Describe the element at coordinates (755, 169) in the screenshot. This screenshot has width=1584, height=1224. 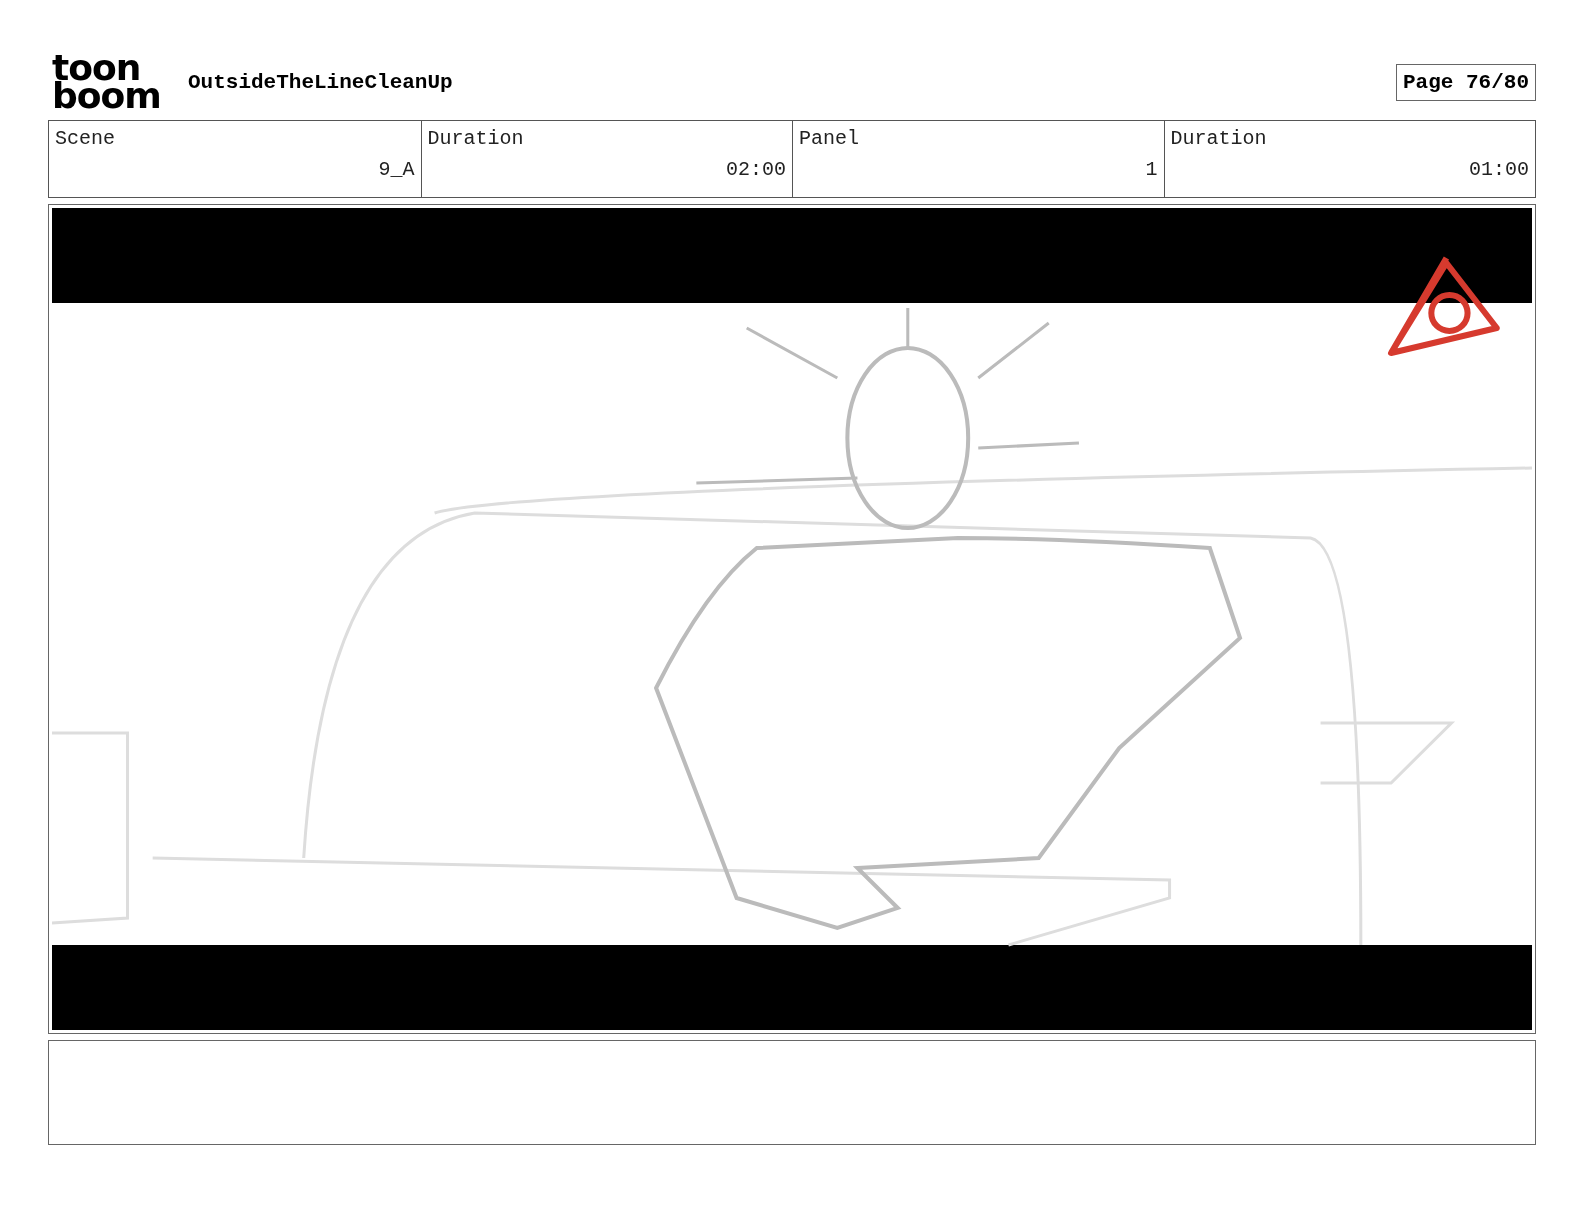
I see `field-value: 02:00` at that location.